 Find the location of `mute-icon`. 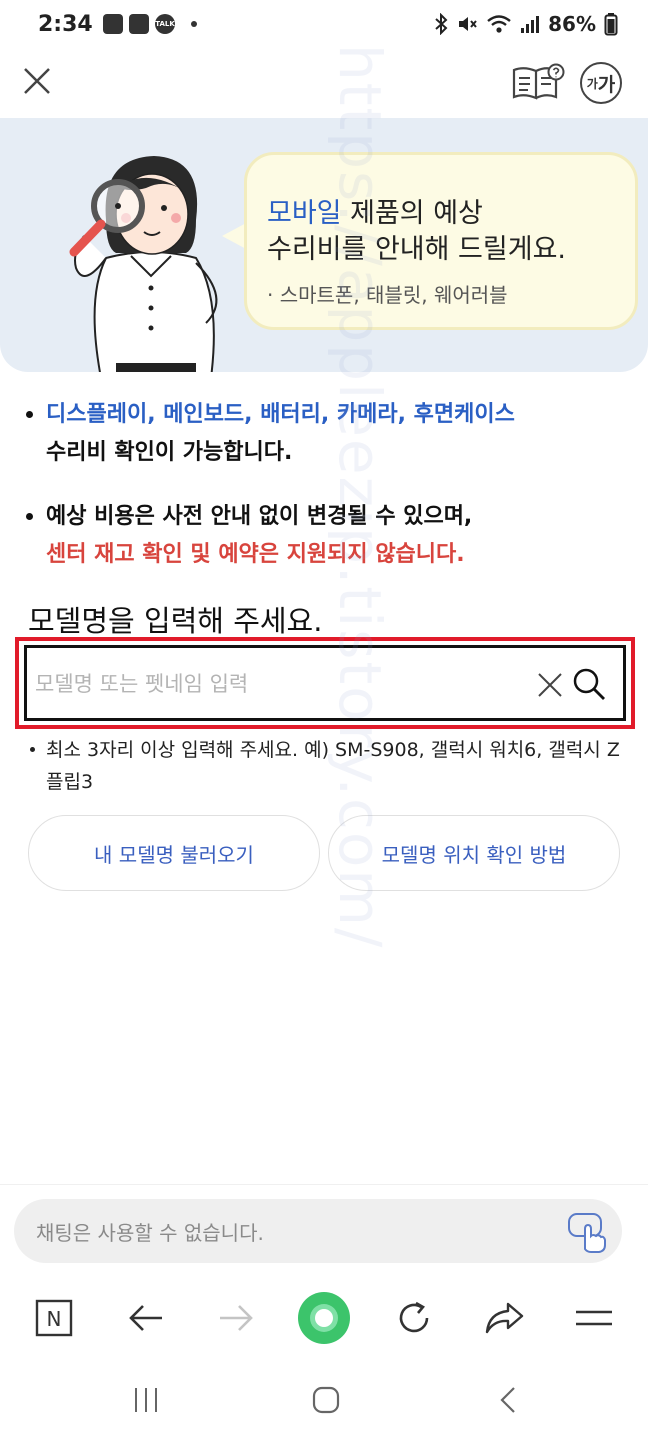

mute-icon is located at coordinates (468, 24).